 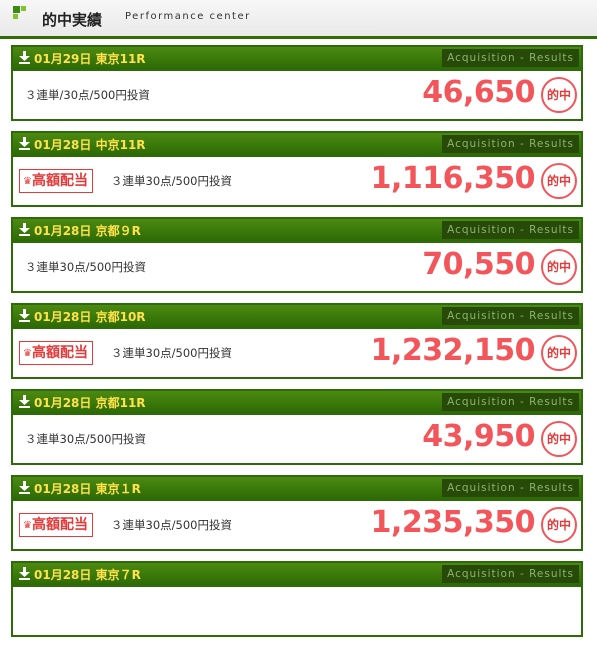 I want to click on page-header: 的中実績 Performance center, so click(x=298, y=19).